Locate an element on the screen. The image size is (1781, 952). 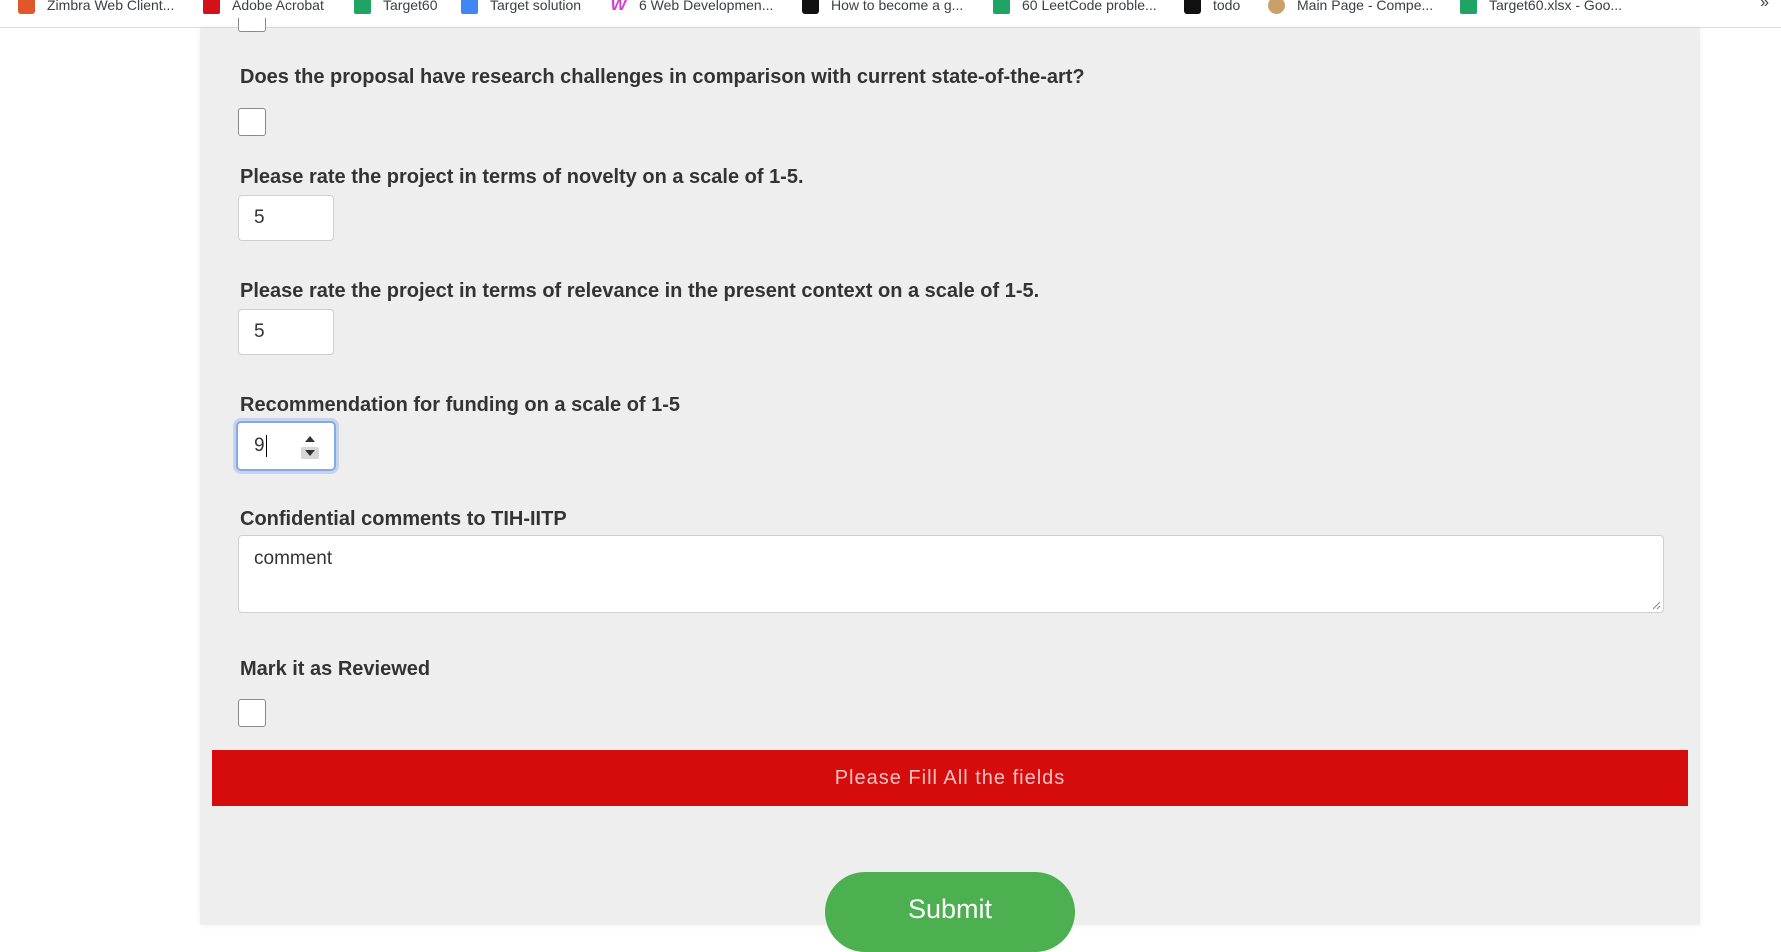
bookmark-label: Target solution is located at coordinates (536, 6).